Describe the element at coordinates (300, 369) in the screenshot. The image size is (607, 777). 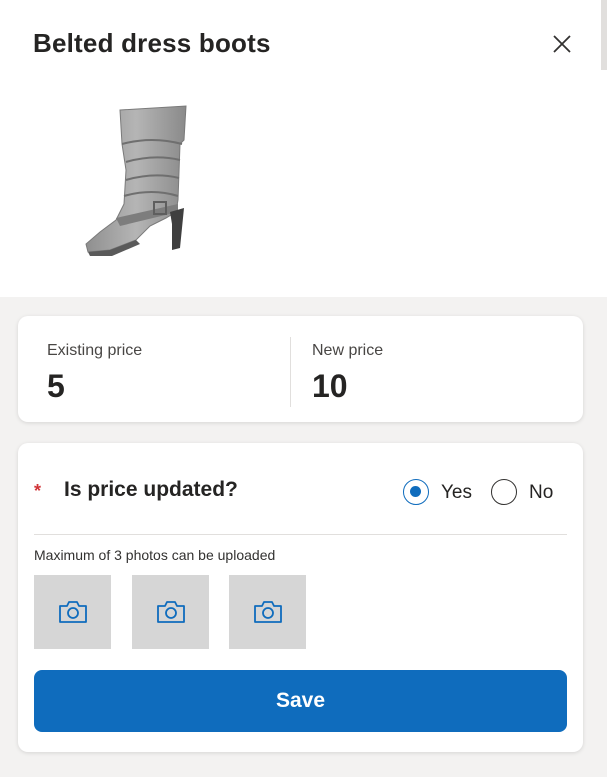
I see `price-card: Existing price 5 New price 10` at that location.